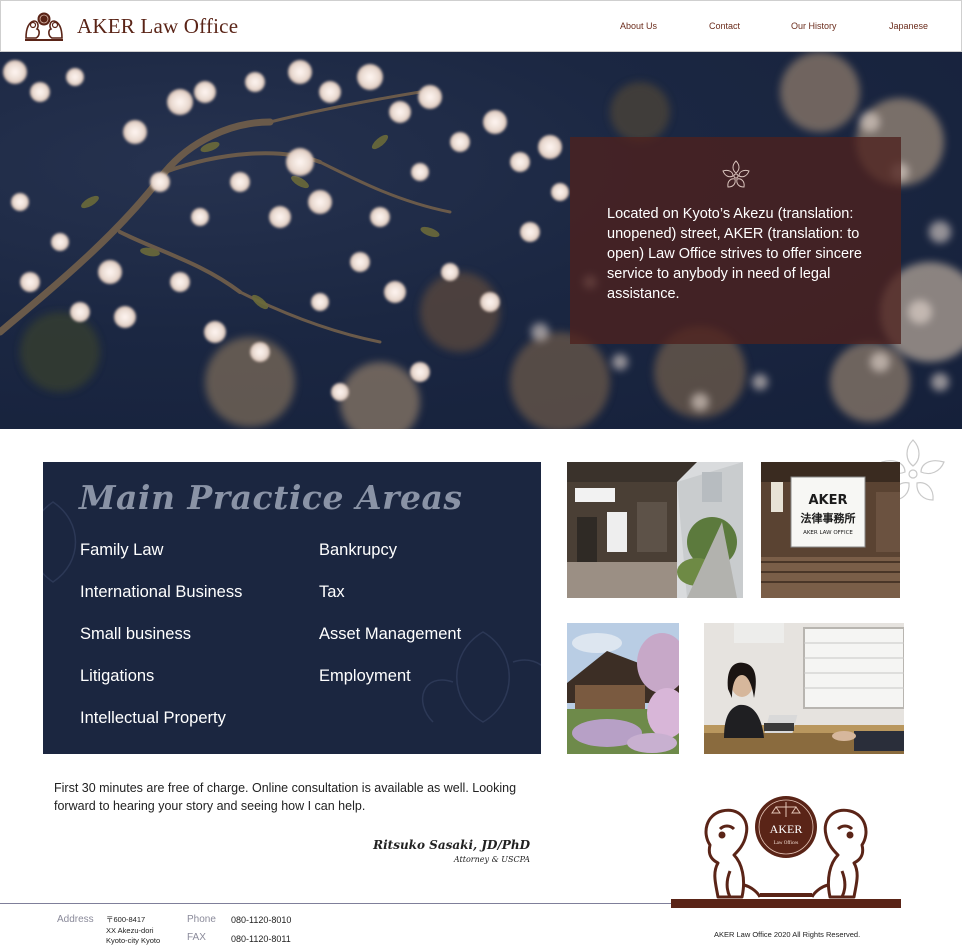 The width and height of the screenshot is (962, 952). What do you see at coordinates (451, 845) in the screenshot?
I see `attorney-signature: Ritsuko Sasaki, JD/PhD` at bounding box center [451, 845].